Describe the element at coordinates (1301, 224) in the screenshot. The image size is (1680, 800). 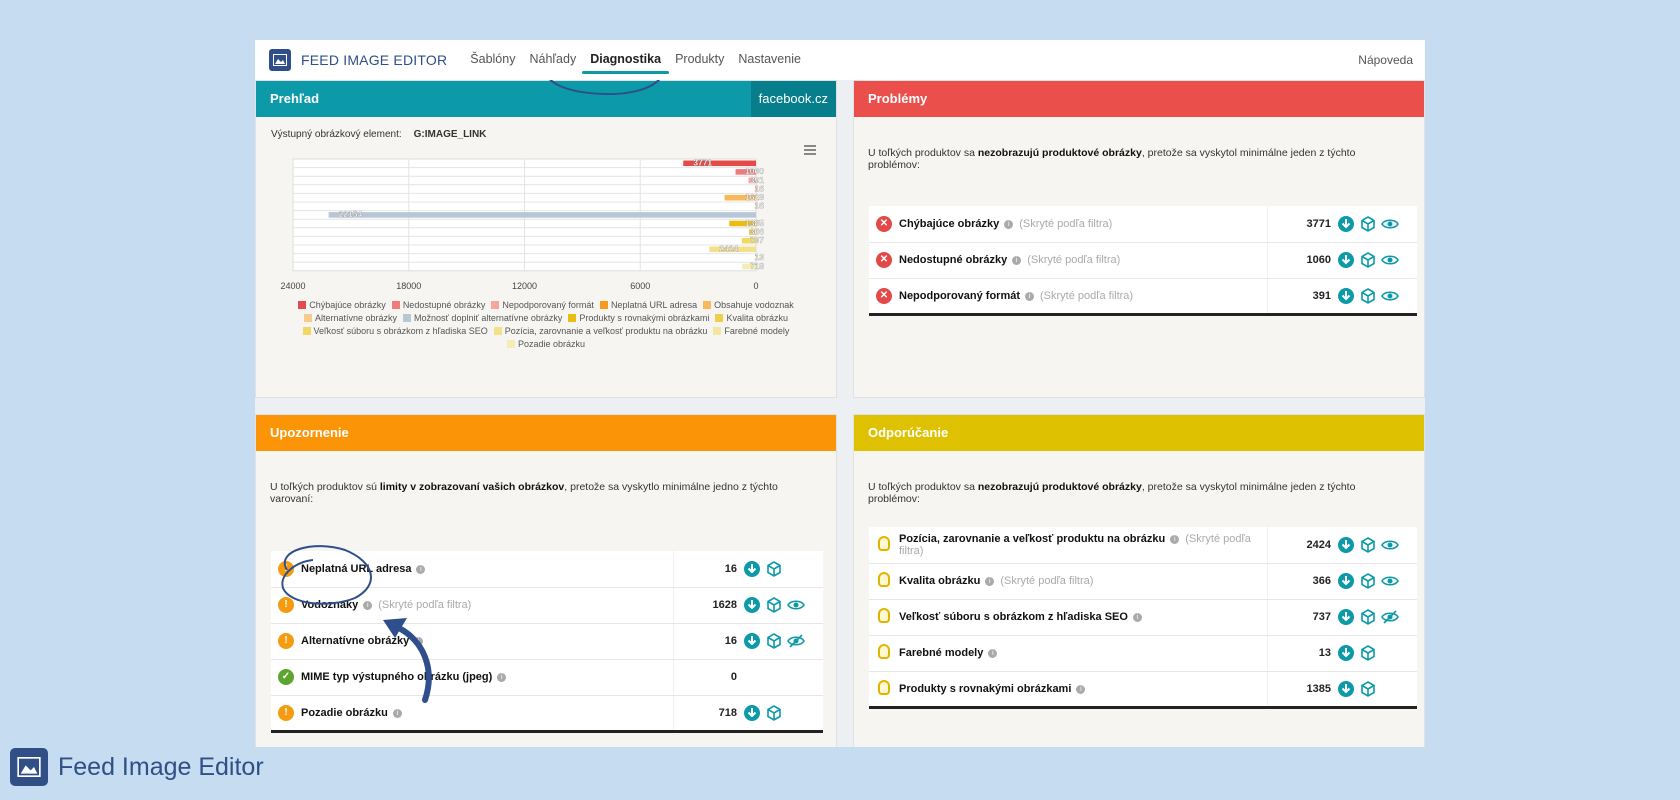
I see `row-count: 3771` at that location.